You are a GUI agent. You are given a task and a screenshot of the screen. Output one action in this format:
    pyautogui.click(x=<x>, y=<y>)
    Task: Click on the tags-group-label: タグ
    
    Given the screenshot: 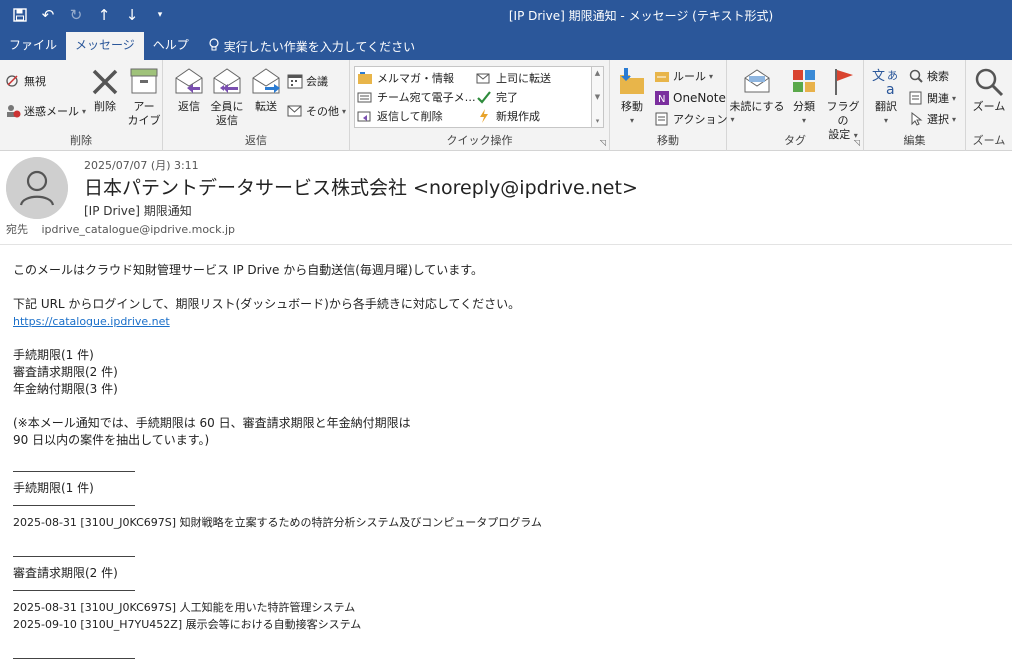 What is the action you would take?
    pyautogui.click(x=795, y=140)
    